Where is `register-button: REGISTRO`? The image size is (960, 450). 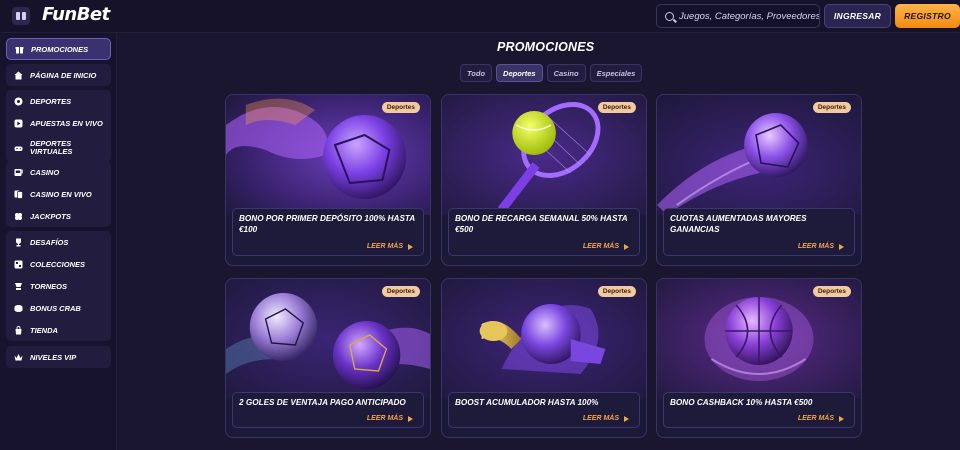 register-button: REGISTRO is located at coordinates (927, 16).